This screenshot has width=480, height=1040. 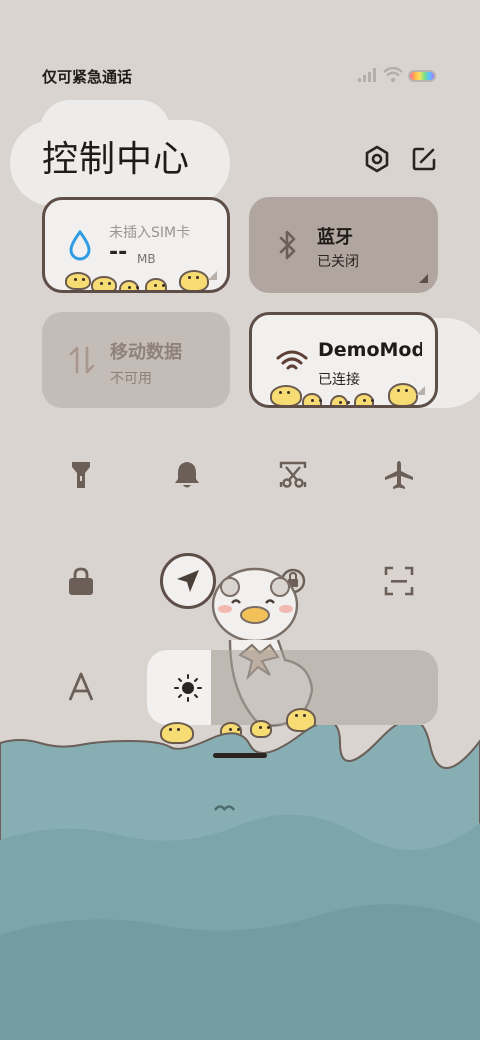 I want to click on wifi-status: 已连接, so click(x=339, y=380).